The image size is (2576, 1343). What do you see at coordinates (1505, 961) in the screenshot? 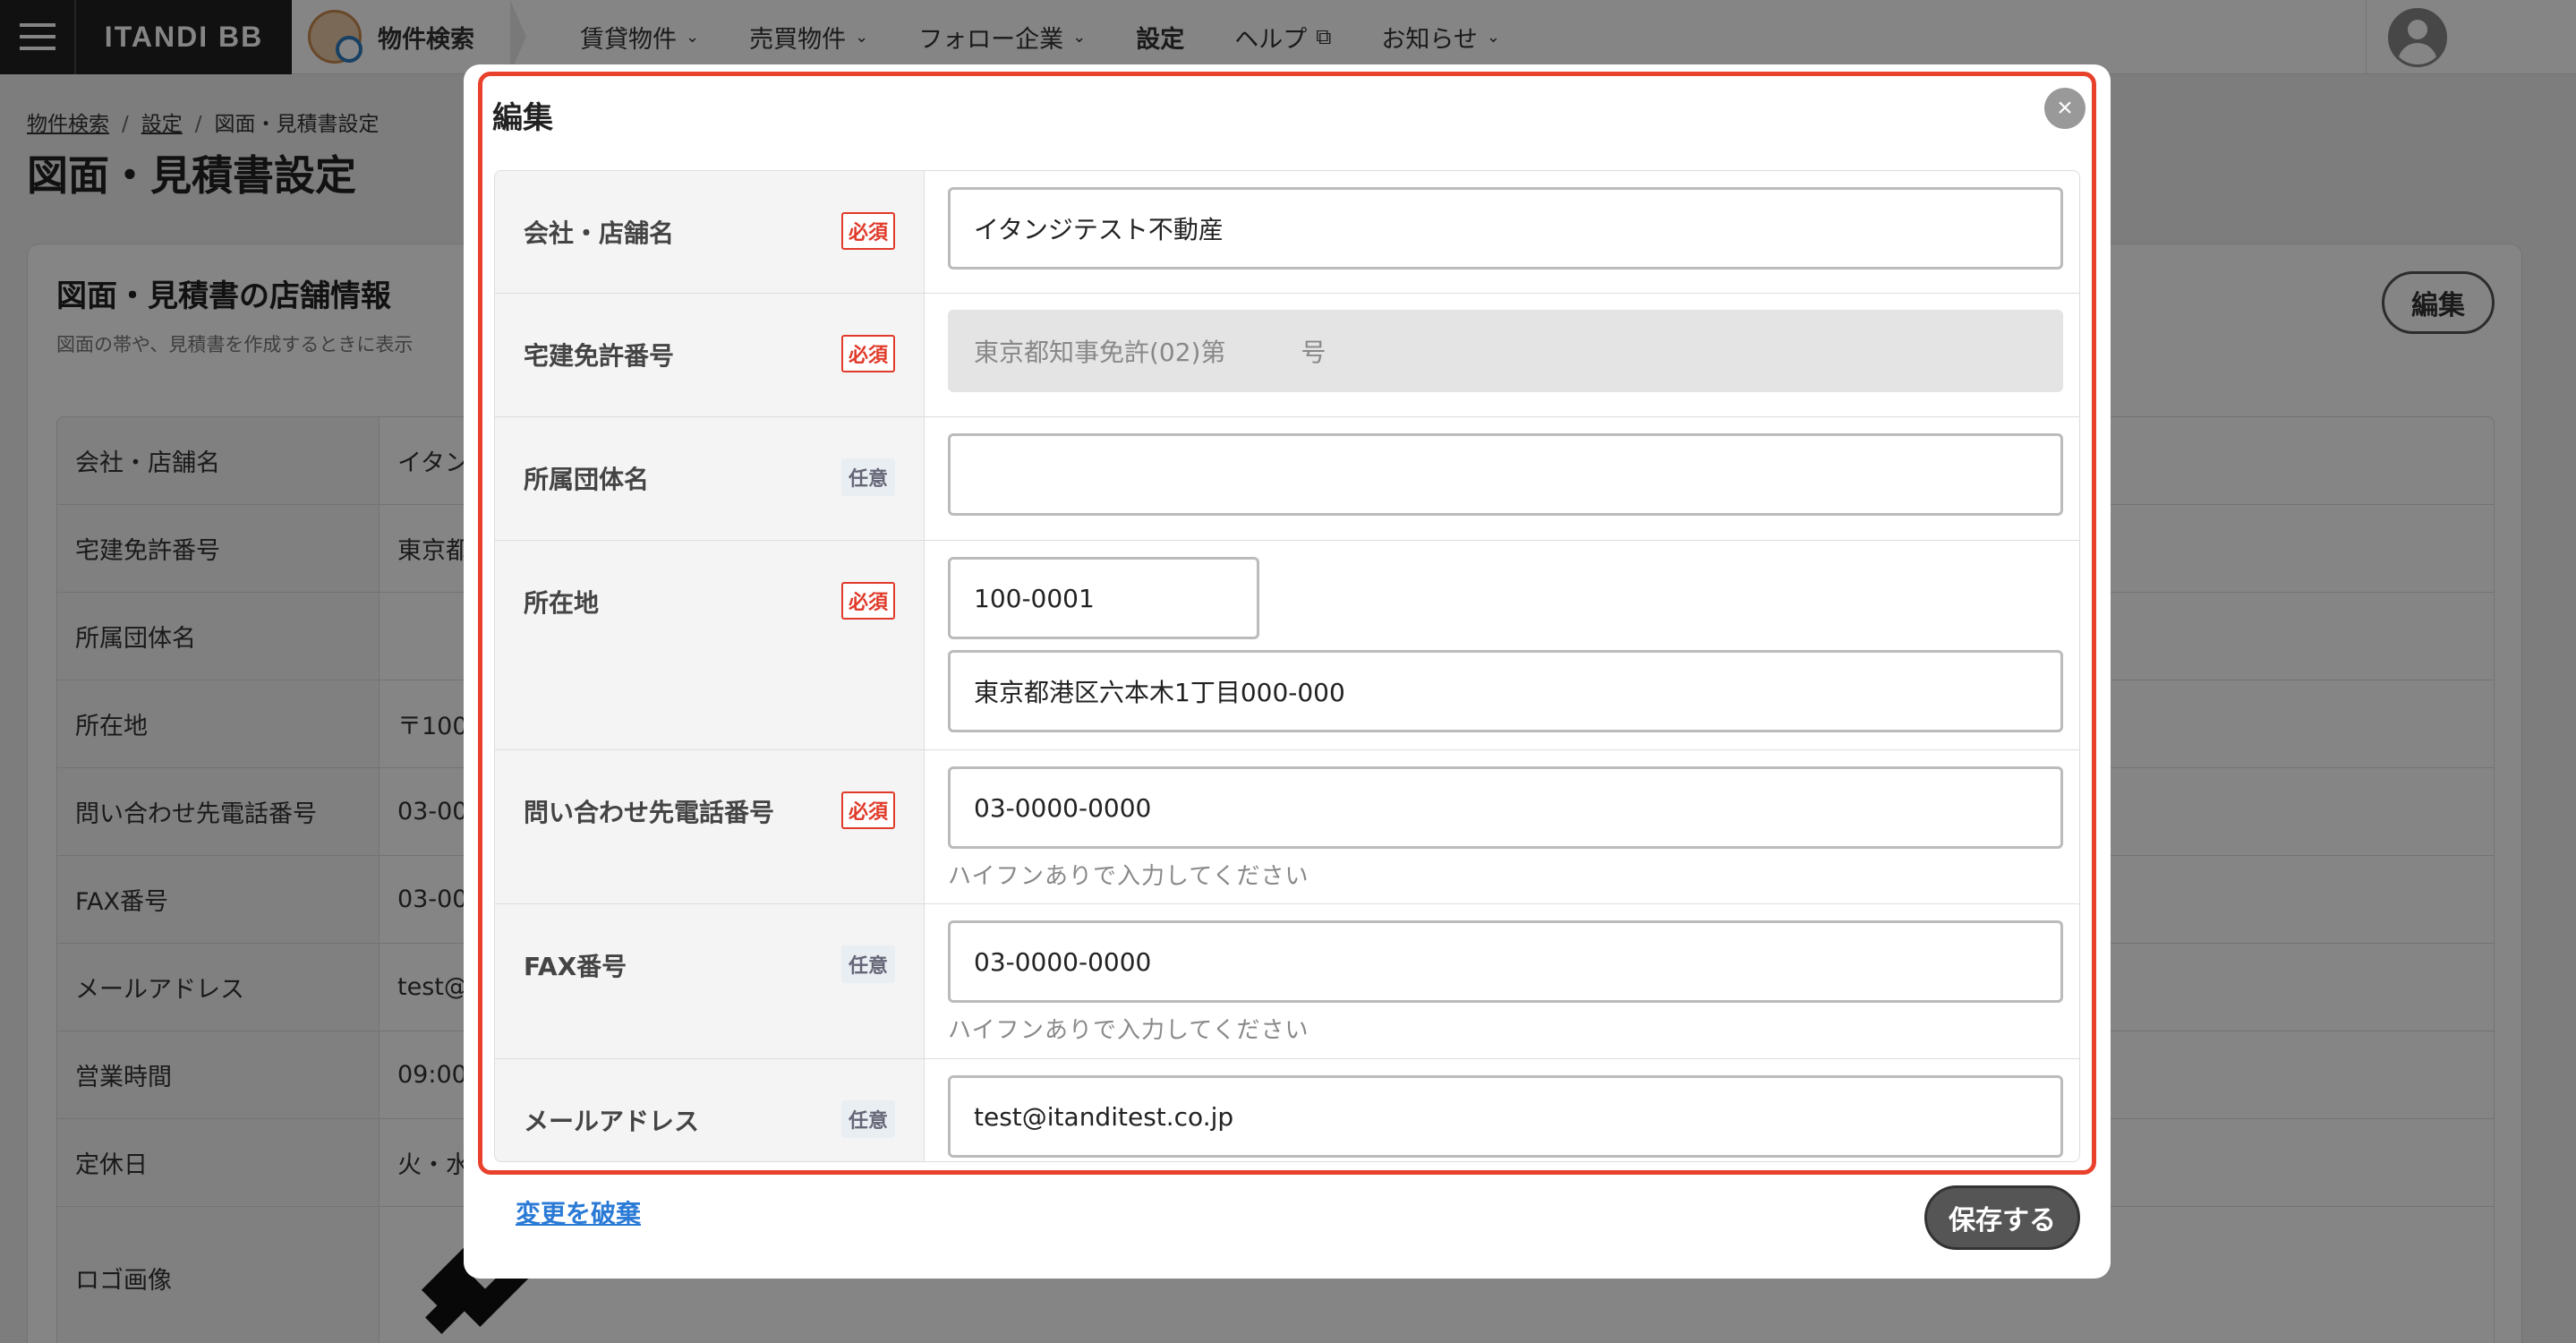
I see `fax-number-input` at bounding box center [1505, 961].